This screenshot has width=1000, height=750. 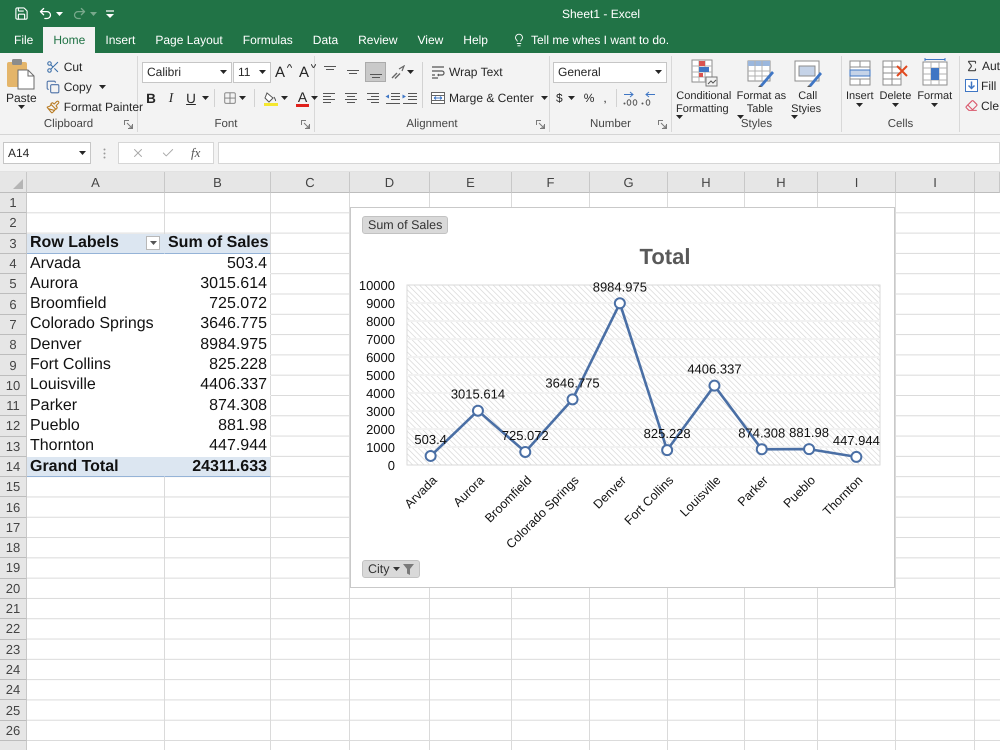 What do you see at coordinates (605, 98) in the screenshot?
I see `comma-style-button: ,` at bounding box center [605, 98].